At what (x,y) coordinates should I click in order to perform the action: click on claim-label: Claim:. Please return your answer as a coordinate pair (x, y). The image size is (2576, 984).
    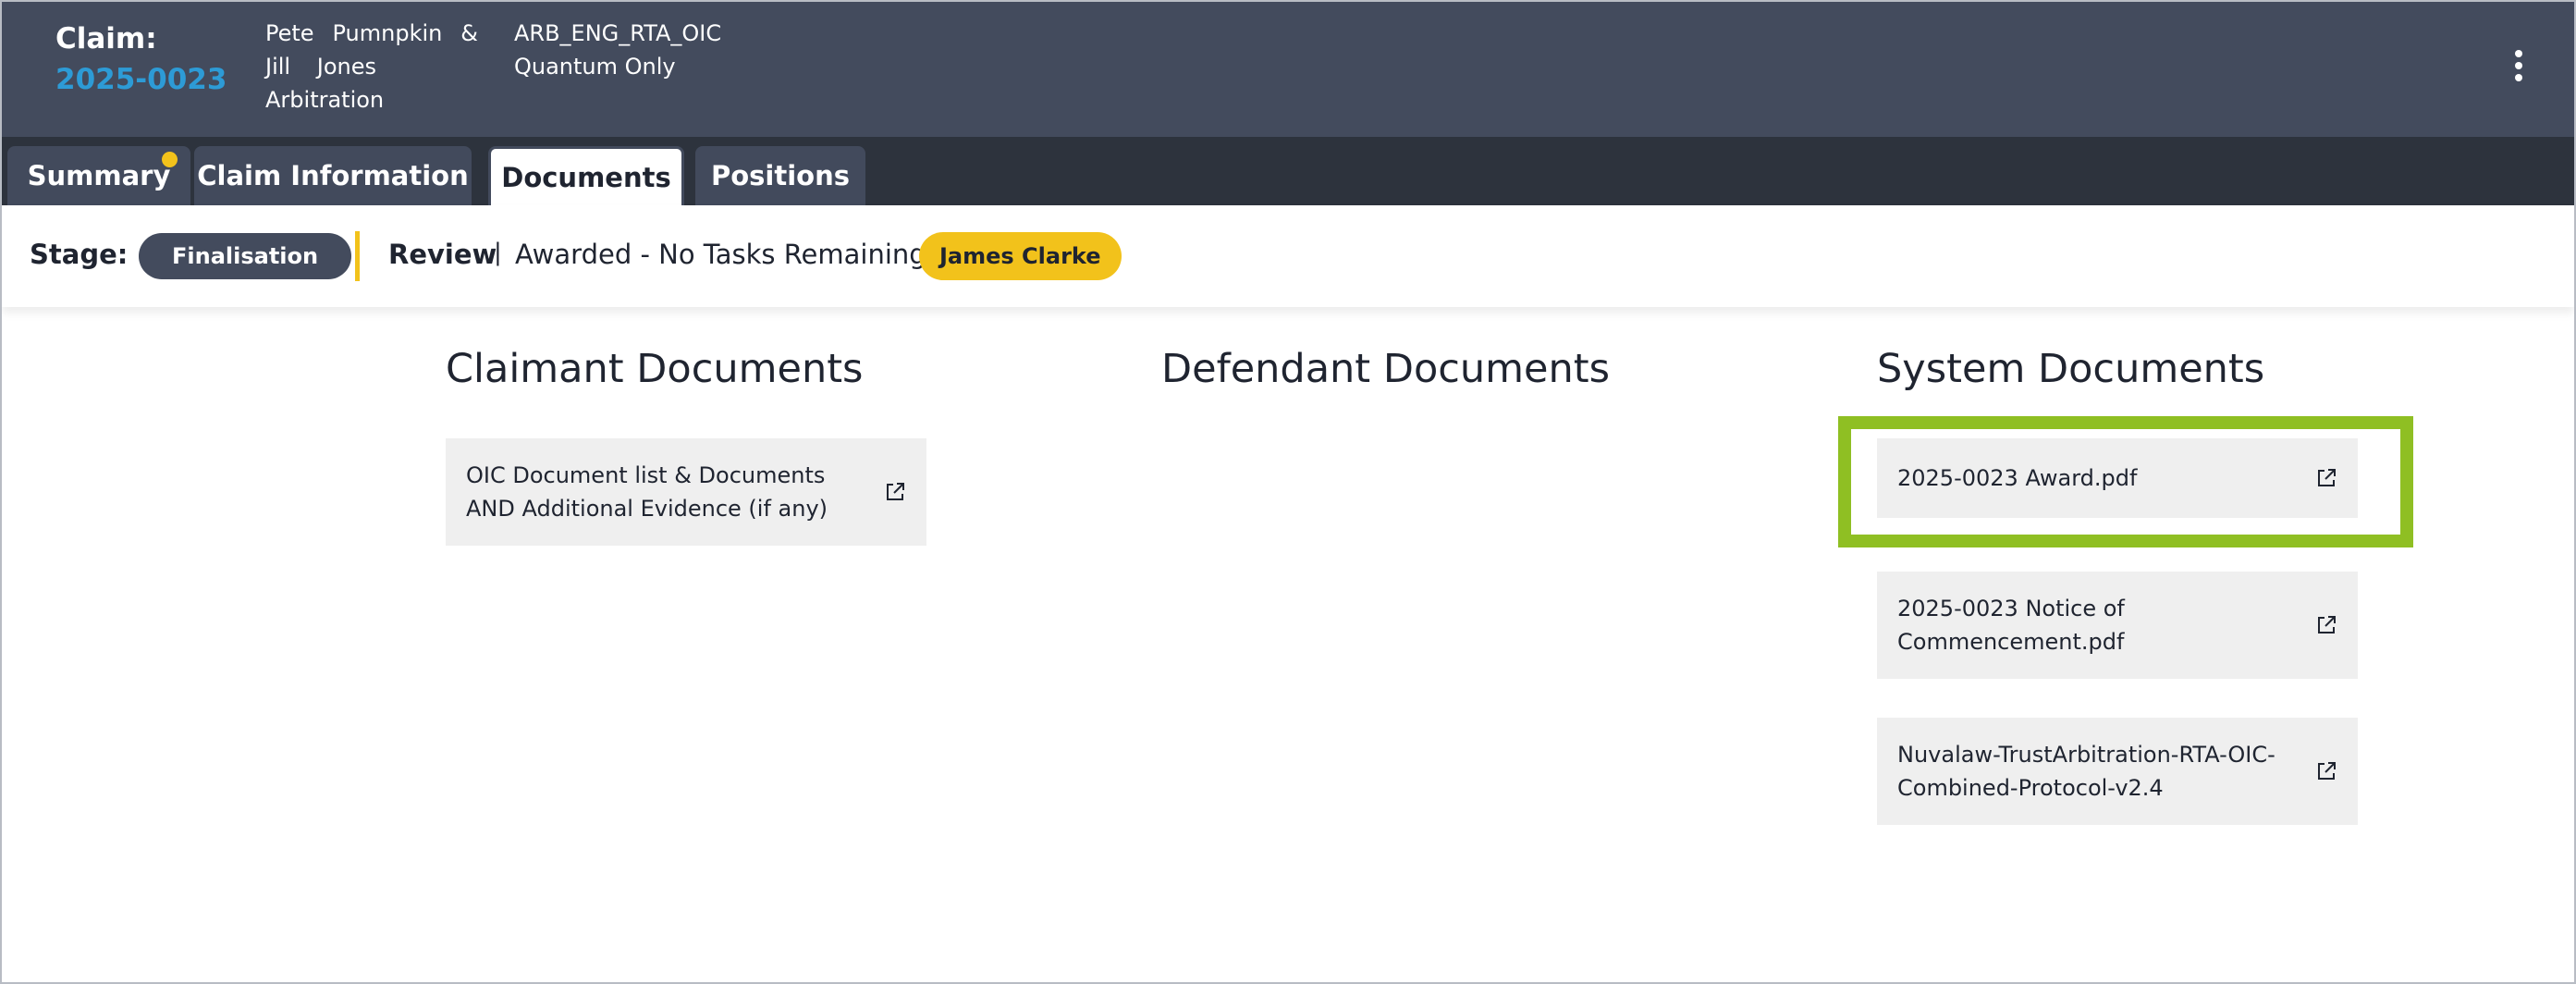
    Looking at the image, I should click on (106, 38).